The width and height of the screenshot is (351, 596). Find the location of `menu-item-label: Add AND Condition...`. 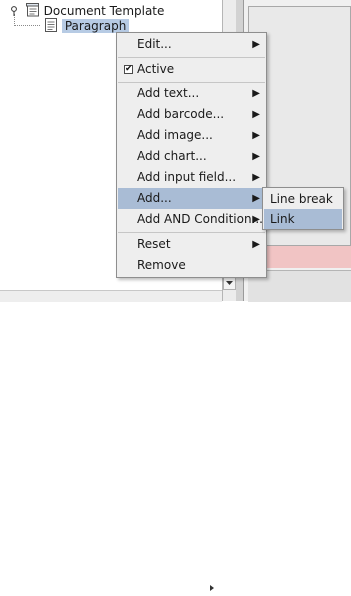

menu-item-label: Add AND Condition... is located at coordinates (200, 219).